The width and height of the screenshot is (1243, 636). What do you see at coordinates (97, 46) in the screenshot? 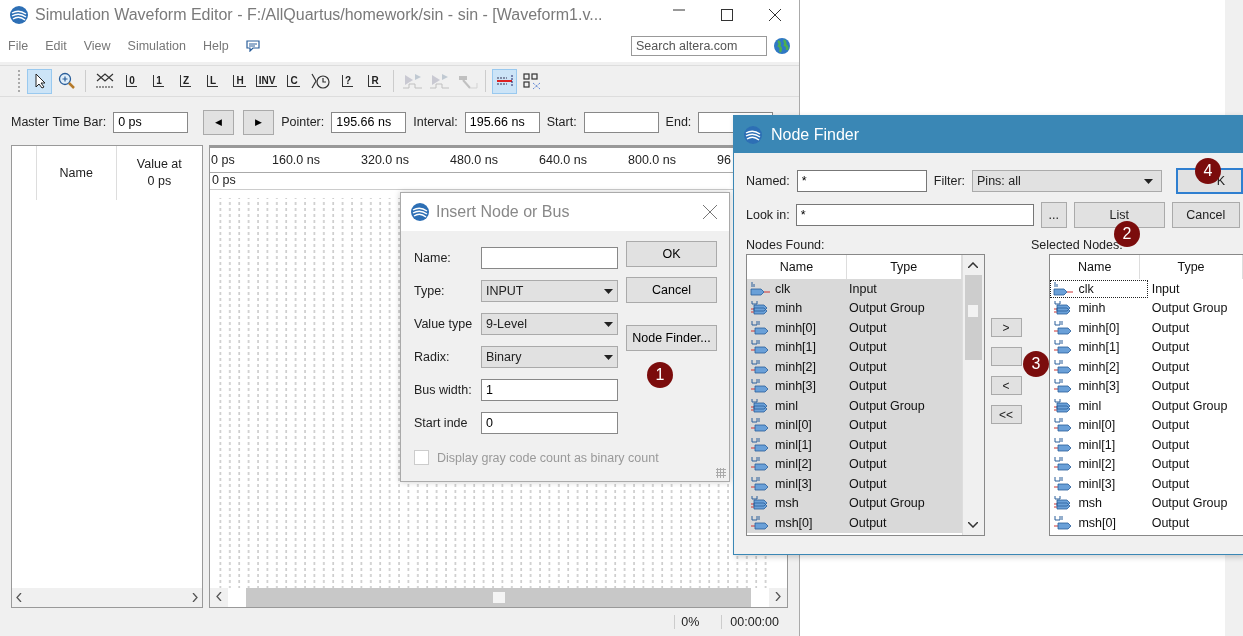
I see `menu-item: View` at bounding box center [97, 46].